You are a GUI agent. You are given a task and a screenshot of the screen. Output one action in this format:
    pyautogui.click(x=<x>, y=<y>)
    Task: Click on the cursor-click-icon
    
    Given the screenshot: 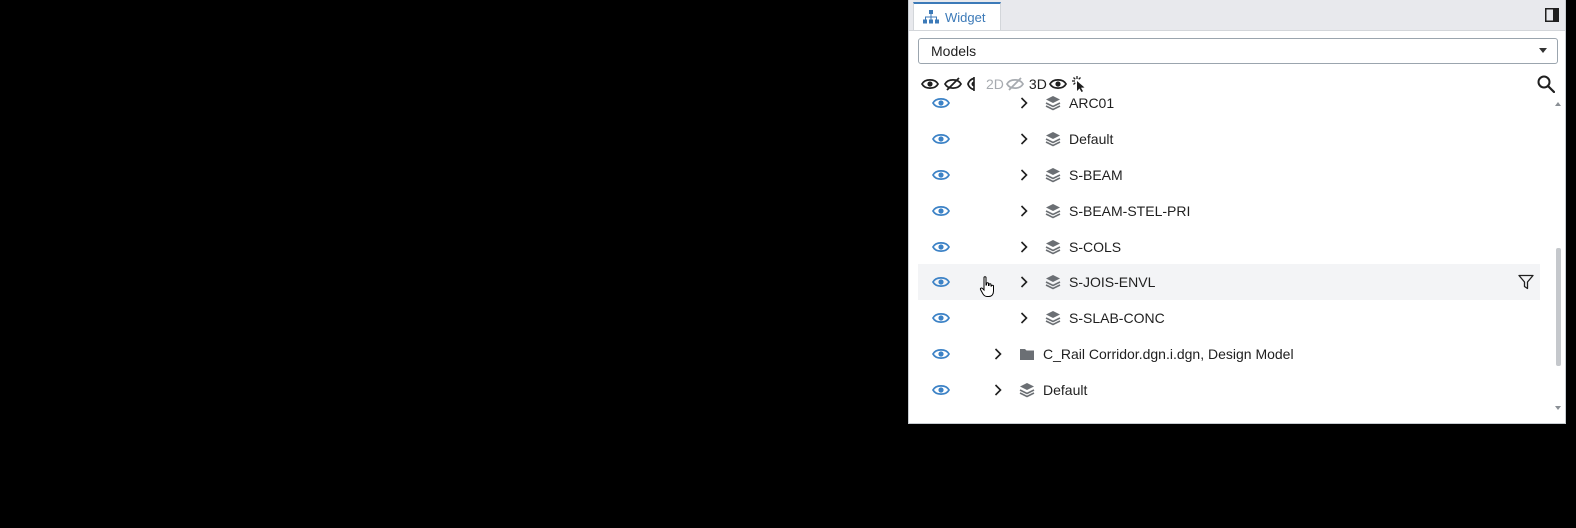 What is the action you would take?
    pyautogui.click(x=1078, y=84)
    